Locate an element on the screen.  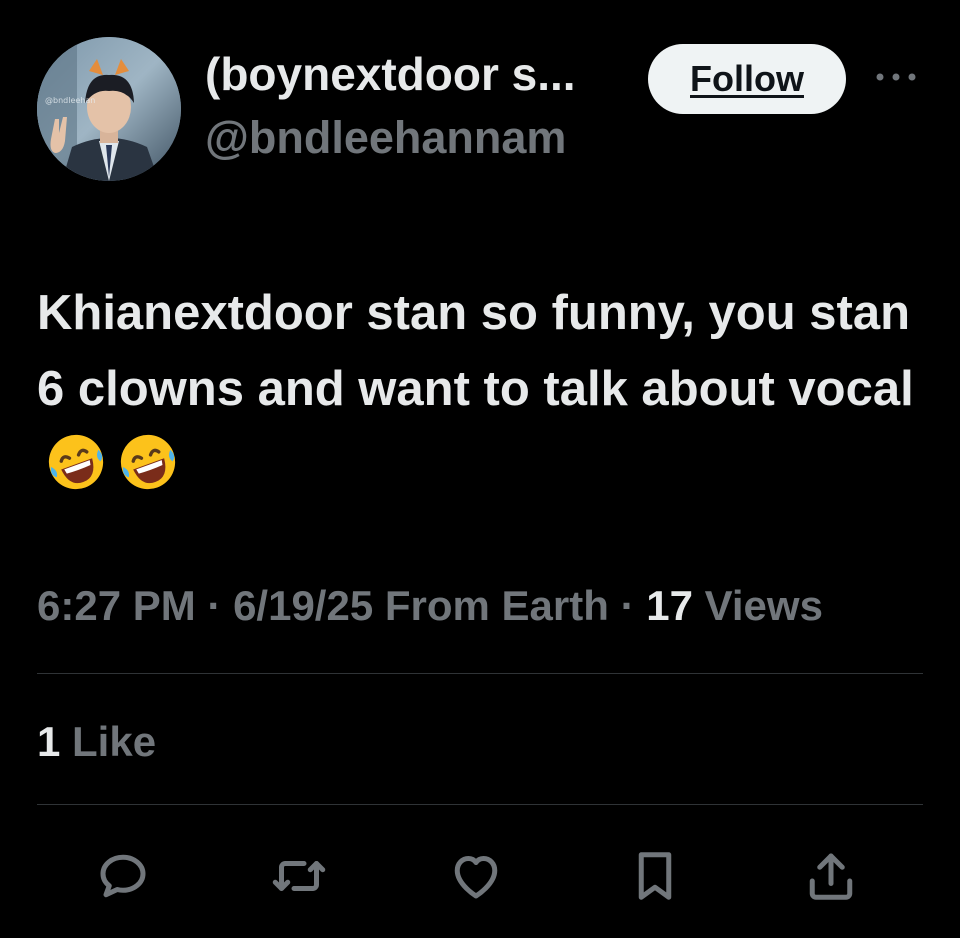
reply-icon is located at coordinates (123, 876).